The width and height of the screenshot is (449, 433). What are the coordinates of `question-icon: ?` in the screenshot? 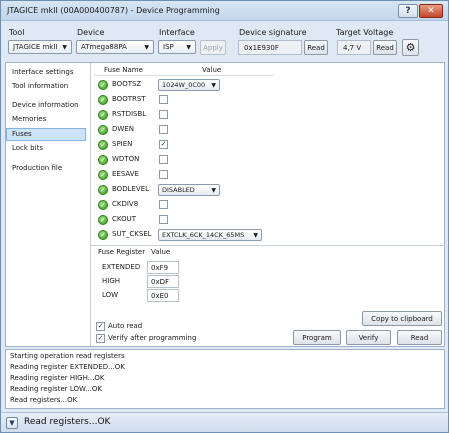 It's located at (408, 11).